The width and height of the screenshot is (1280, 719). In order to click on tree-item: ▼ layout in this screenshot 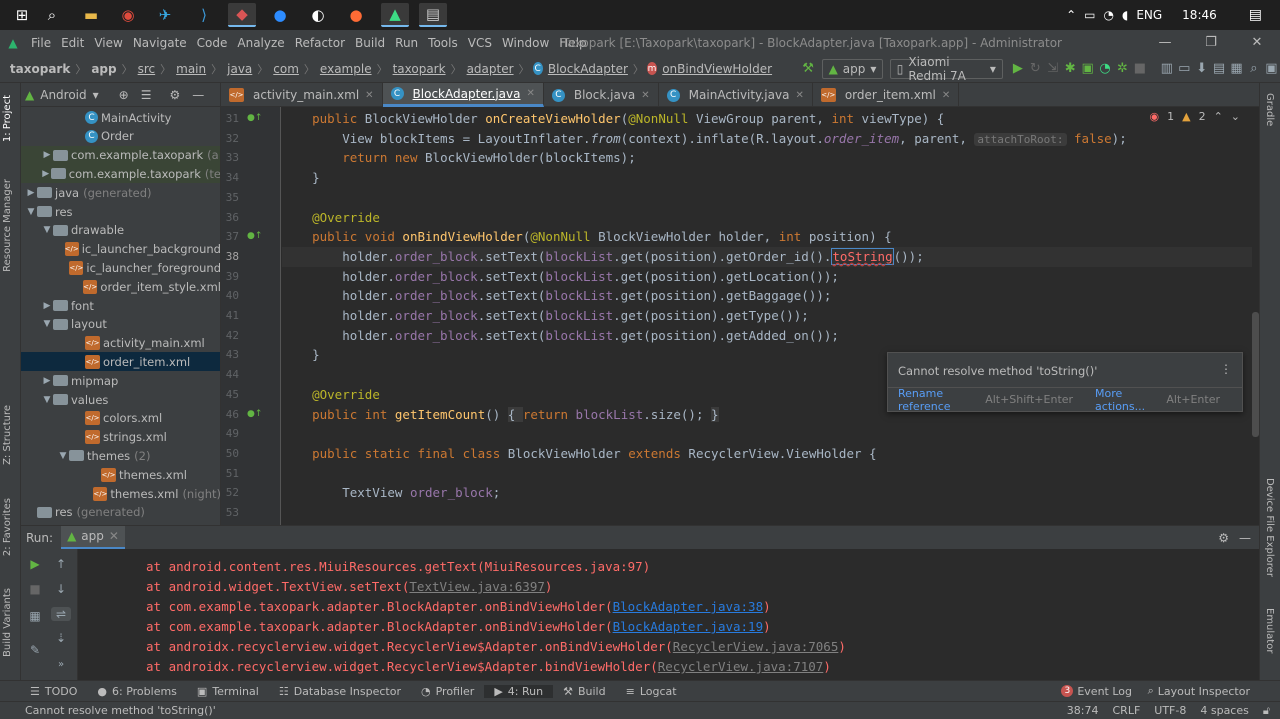, I will do `click(120, 324)`.